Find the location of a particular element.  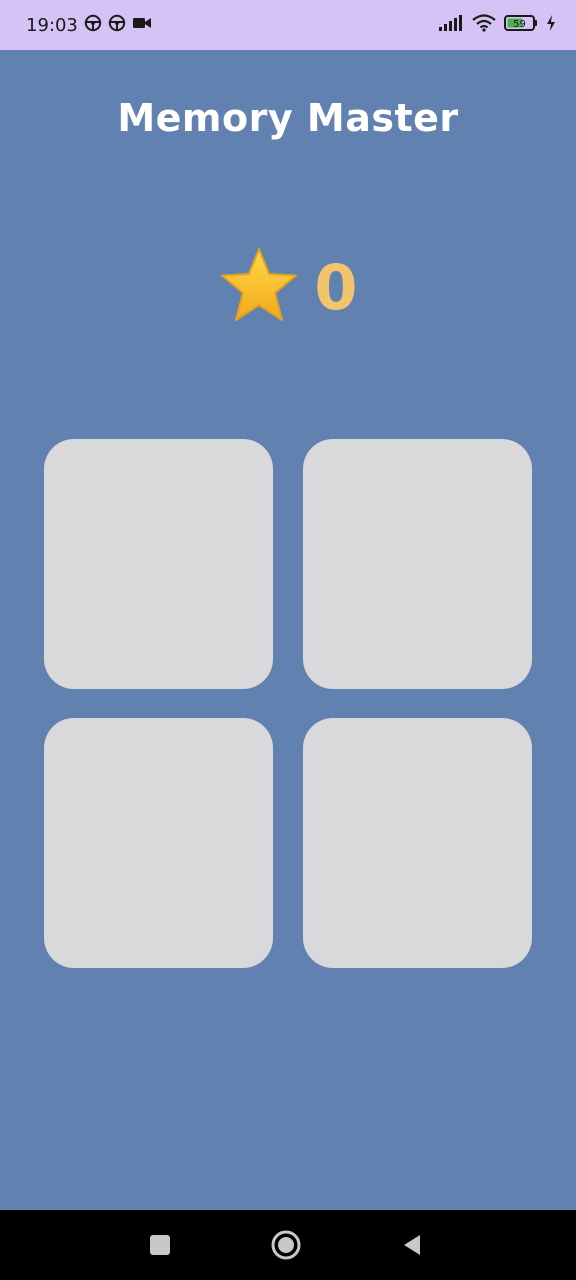

status-bar: 19:03 59 is located at coordinates (288, 25).